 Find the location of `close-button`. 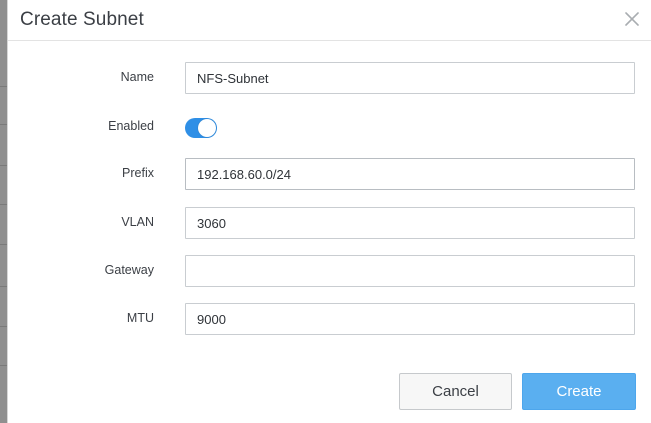

close-button is located at coordinates (632, 19).